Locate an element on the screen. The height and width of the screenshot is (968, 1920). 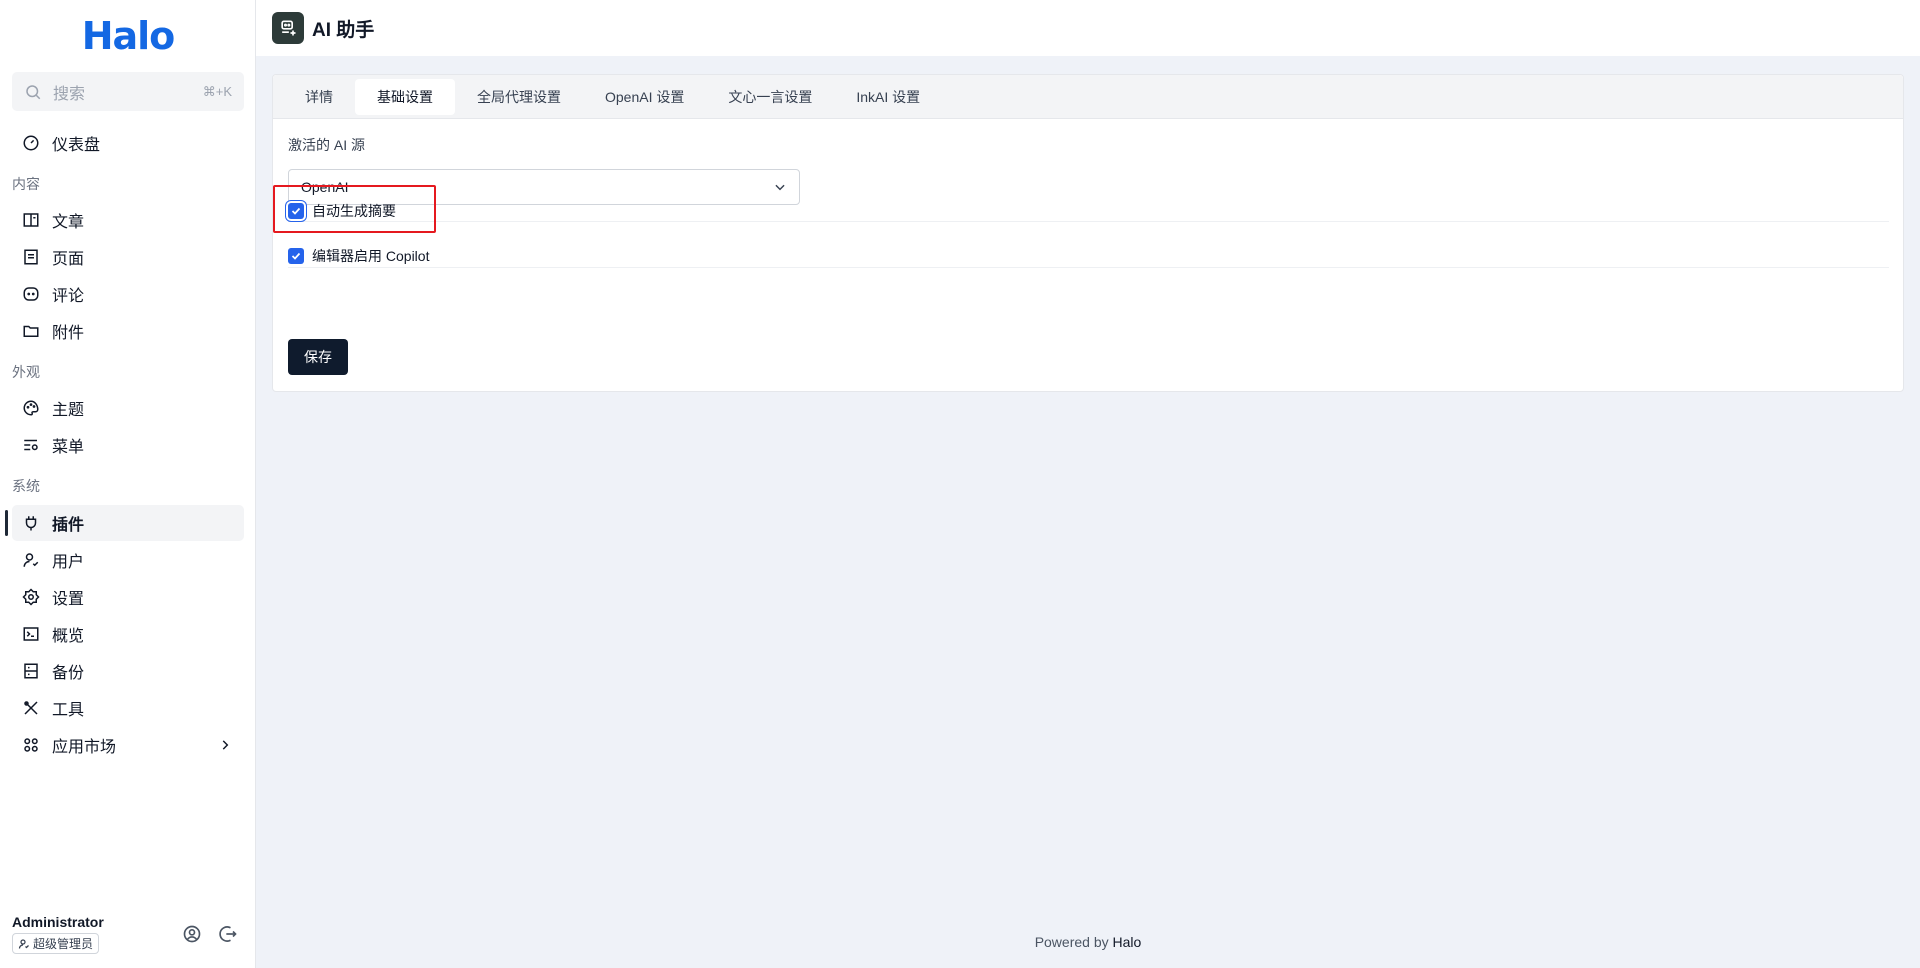
page-title: AI 助手 is located at coordinates (343, 30).